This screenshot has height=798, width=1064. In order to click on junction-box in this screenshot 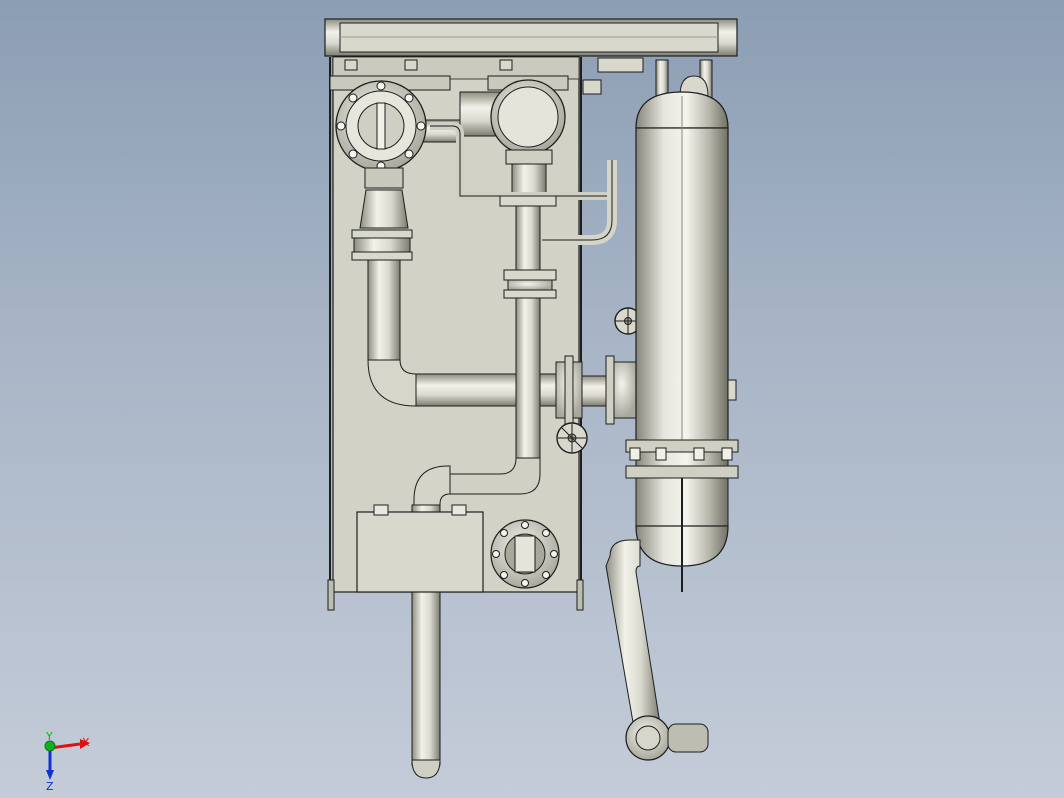, I will do `click(420, 548)`.